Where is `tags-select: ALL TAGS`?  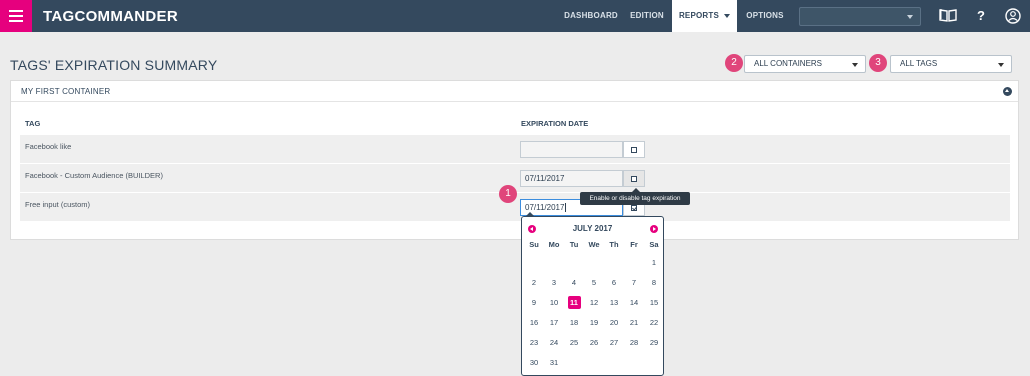 tags-select: ALL TAGS is located at coordinates (951, 64).